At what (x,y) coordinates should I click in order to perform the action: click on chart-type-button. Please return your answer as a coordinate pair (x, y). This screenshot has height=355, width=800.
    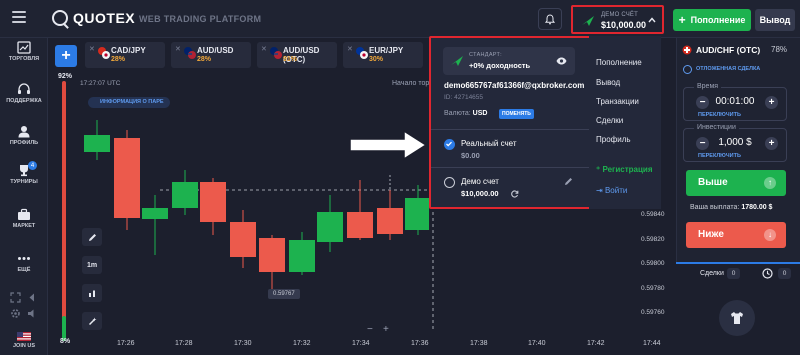
    Looking at the image, I should click on (92, 293).